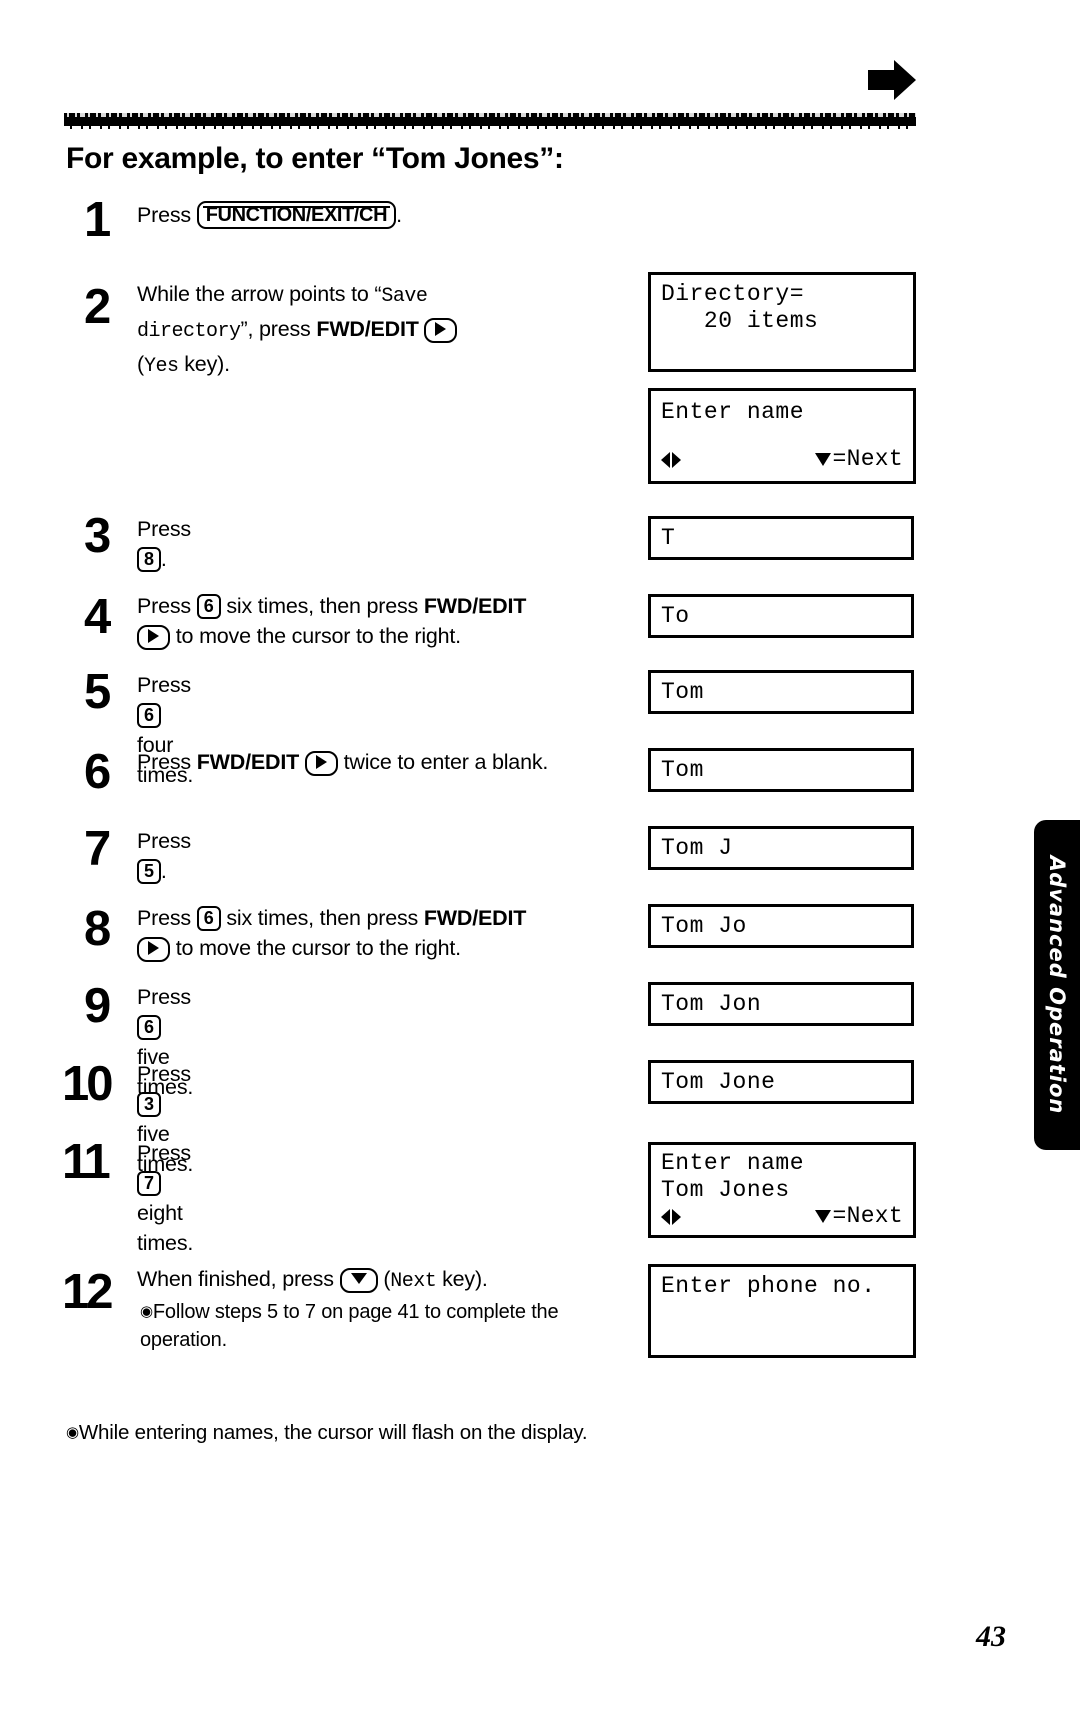 This screenshot has width=1080, height=1721. Describe the element at coordinates (490, 121) in the screenshot. I see `header-rule` at that location.